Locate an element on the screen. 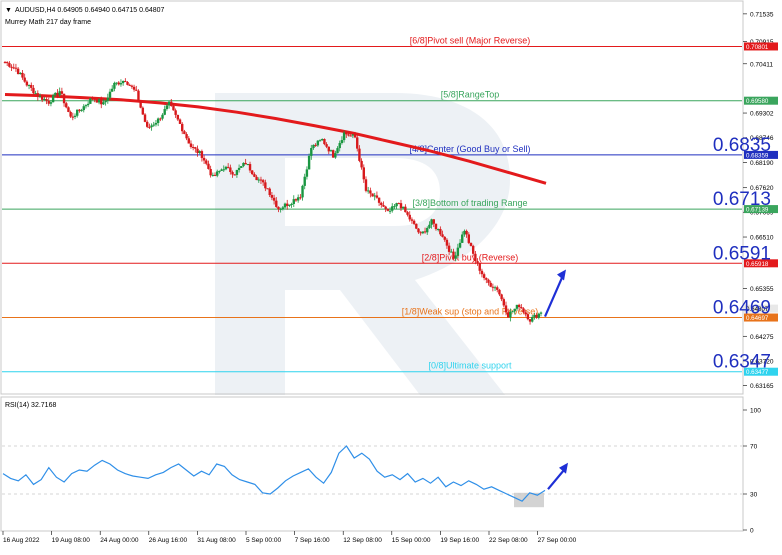 The image size is (782, 555). level-price-badge-text: 0.70801 is located at coordinates (757, 47).